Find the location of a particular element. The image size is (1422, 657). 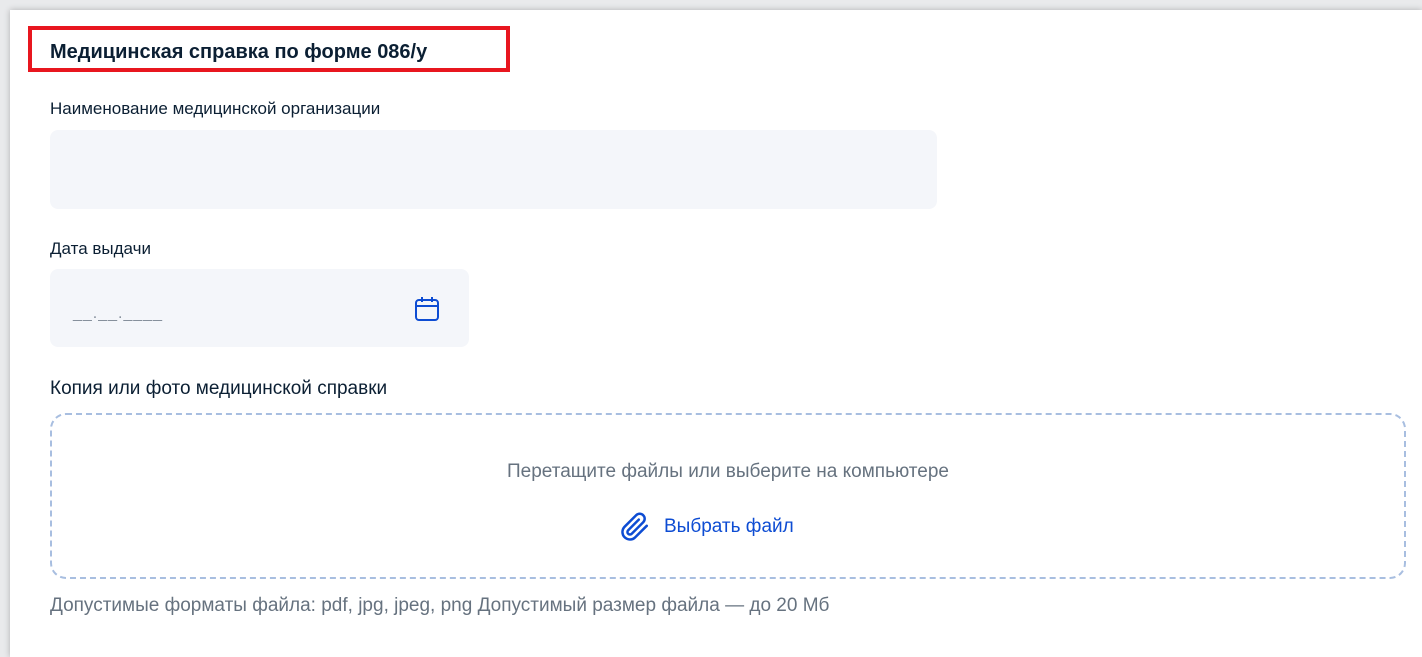

paperclip-icon is located at coordinates (634, 526).